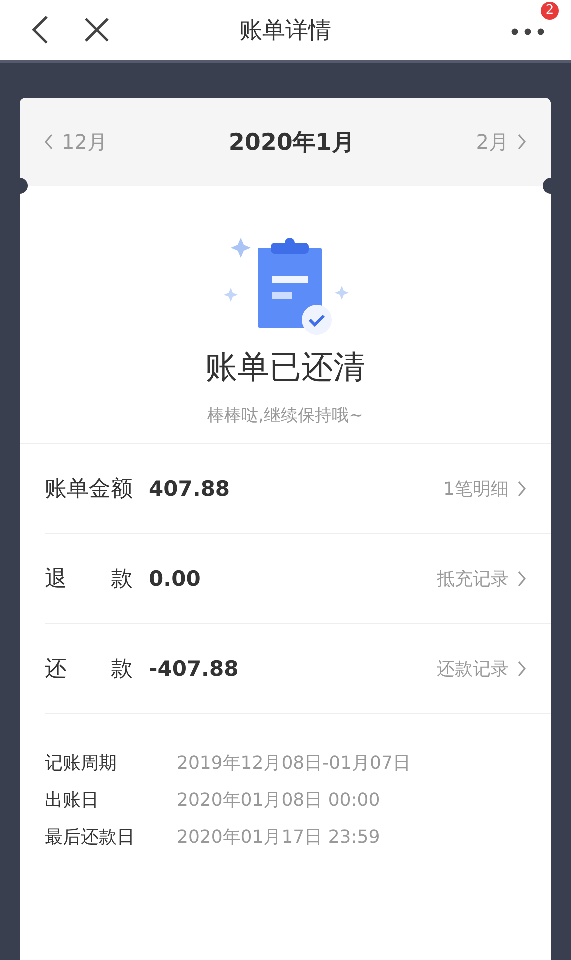 Image resolution: width=571 pixels, height=960 pixels. What do you see at coordinates (286, 367) in the screenshot?
I see `status-title: 账单已还清` at bounding box center [286, 367].